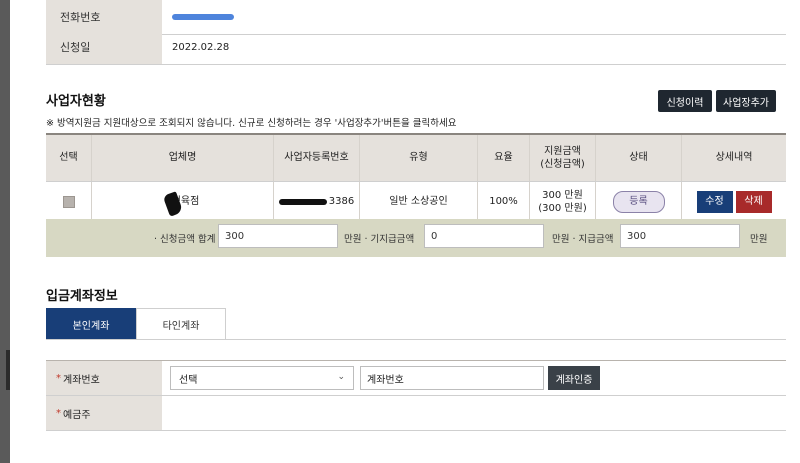 This screenshot has height=463, width=800. Describe the element at coordinates (379, 239) in the screenshot. I see `paid-label: 만원 · 기지급금액` at that location.